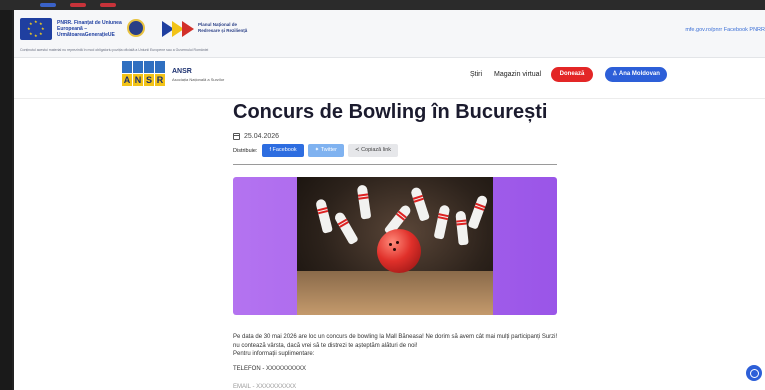 This screenshot has width=765, height=390. I want to click on government-emblem-icon, so click(136, 28).